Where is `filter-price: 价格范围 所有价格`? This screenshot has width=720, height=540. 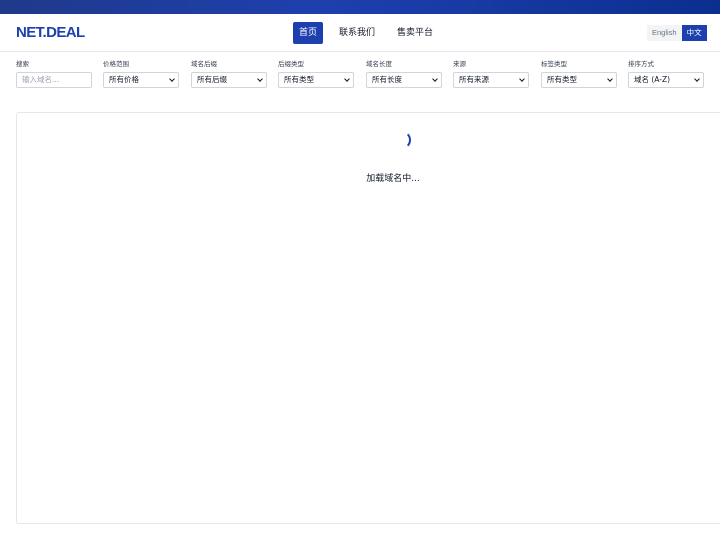 filter-price: 价格范围 所有价格 is located at coordinates (141, 74).